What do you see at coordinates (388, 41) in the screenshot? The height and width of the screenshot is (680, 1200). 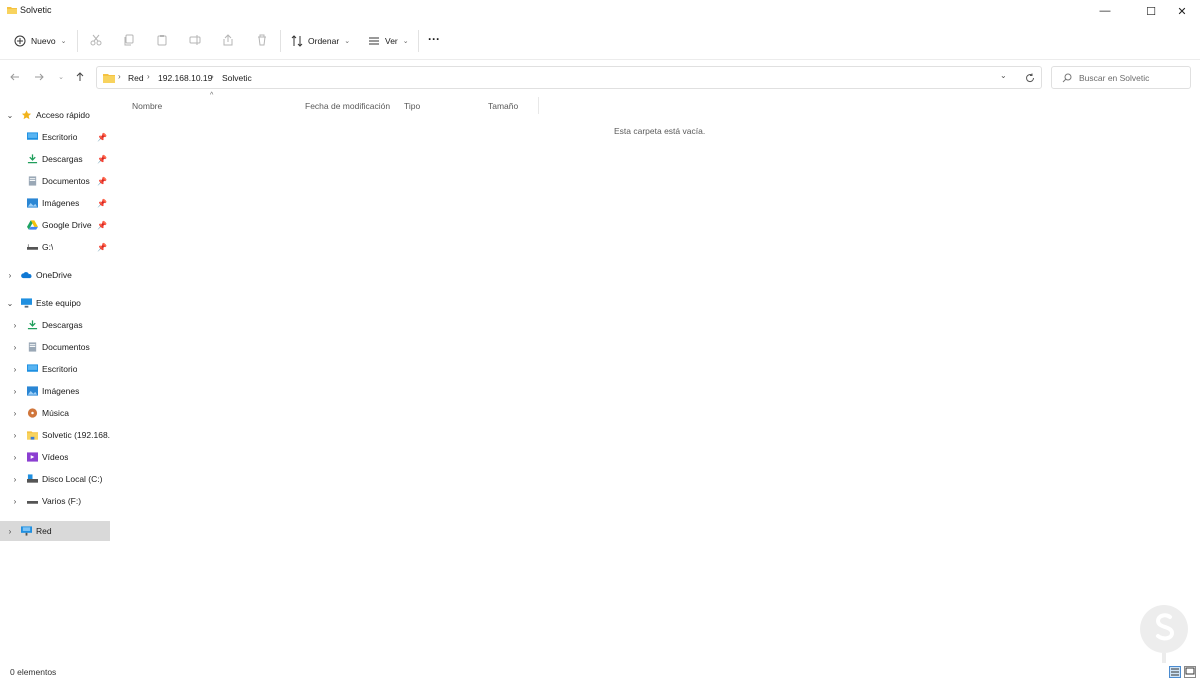 I see `view-button: Ver ⌄` at bounding box center [388, 41].